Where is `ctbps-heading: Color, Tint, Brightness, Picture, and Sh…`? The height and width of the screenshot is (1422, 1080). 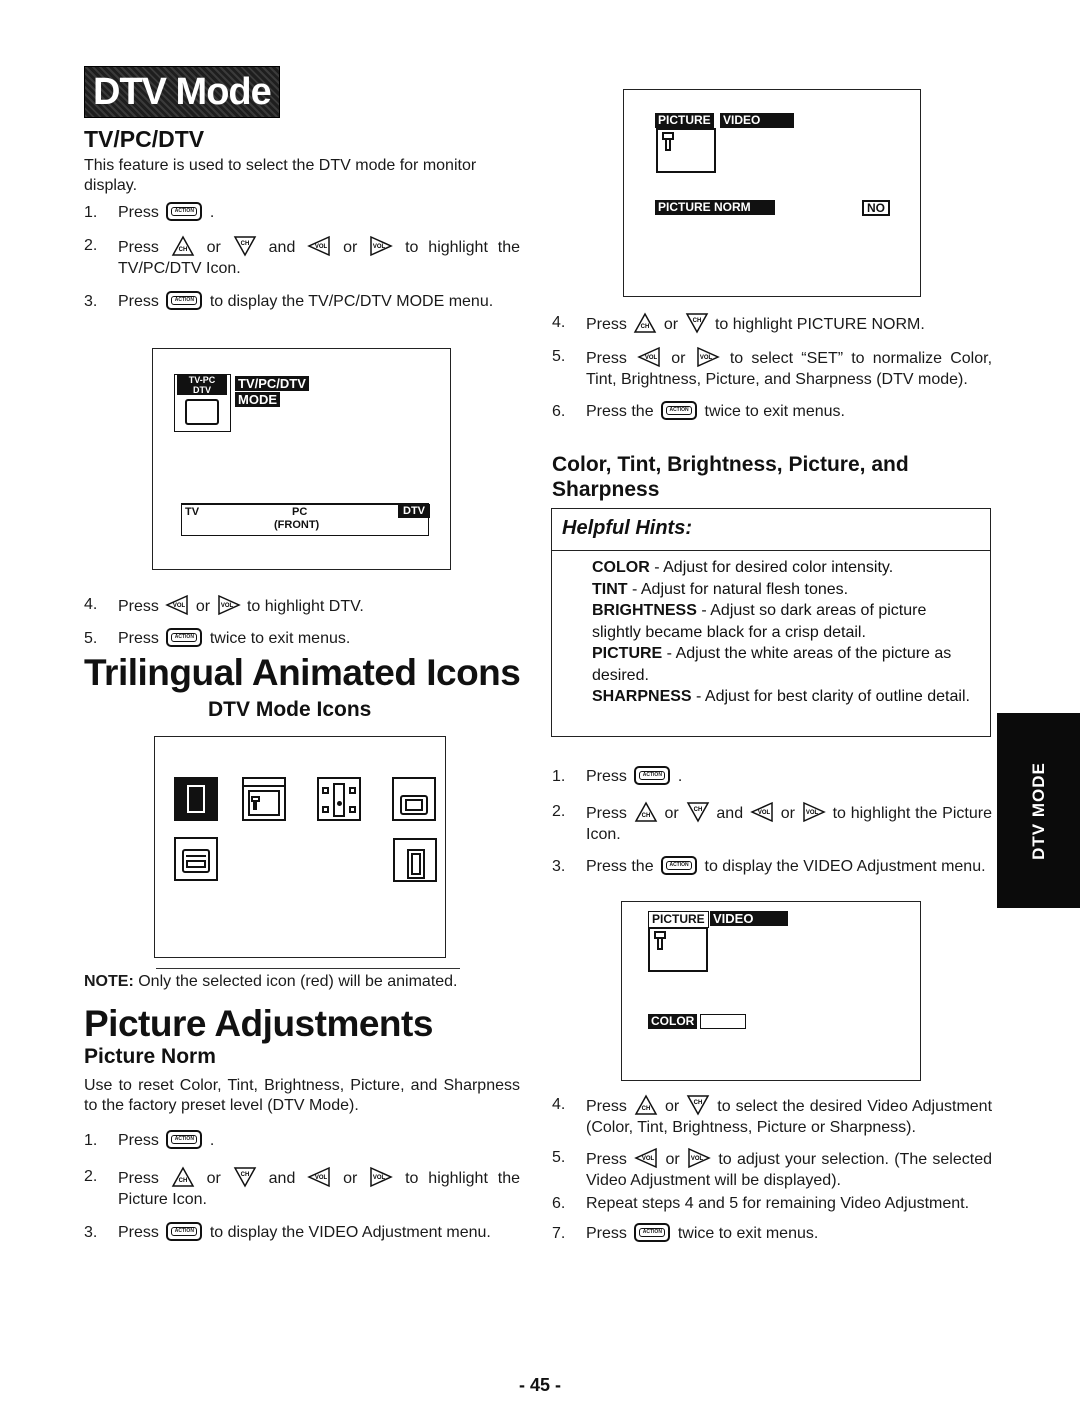
ctbps-heading: Color, Tint, Brightness, Picture, and Sh… is located at coordinates (730, 477).